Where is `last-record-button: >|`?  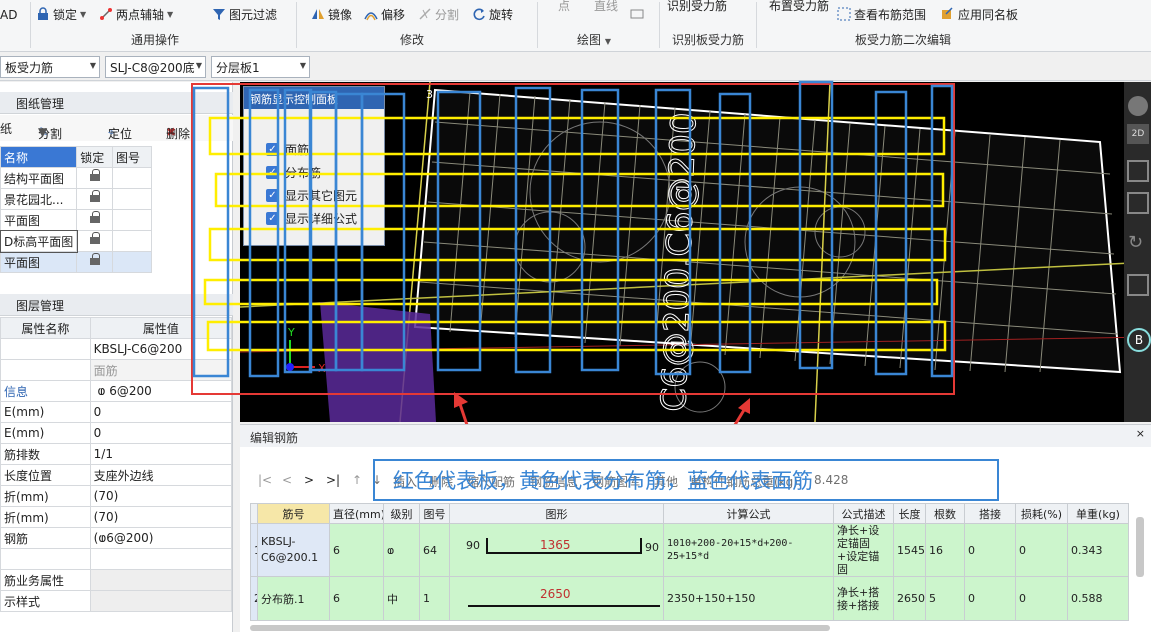 last-record-button: >| is located at coordinates (333, 480).